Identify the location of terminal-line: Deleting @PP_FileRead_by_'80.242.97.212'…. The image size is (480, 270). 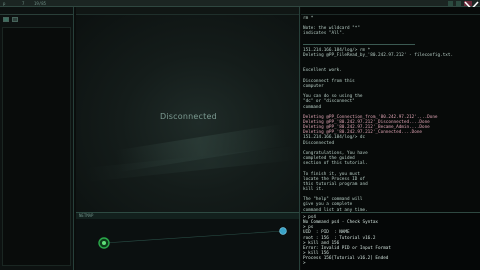
(378, 55).